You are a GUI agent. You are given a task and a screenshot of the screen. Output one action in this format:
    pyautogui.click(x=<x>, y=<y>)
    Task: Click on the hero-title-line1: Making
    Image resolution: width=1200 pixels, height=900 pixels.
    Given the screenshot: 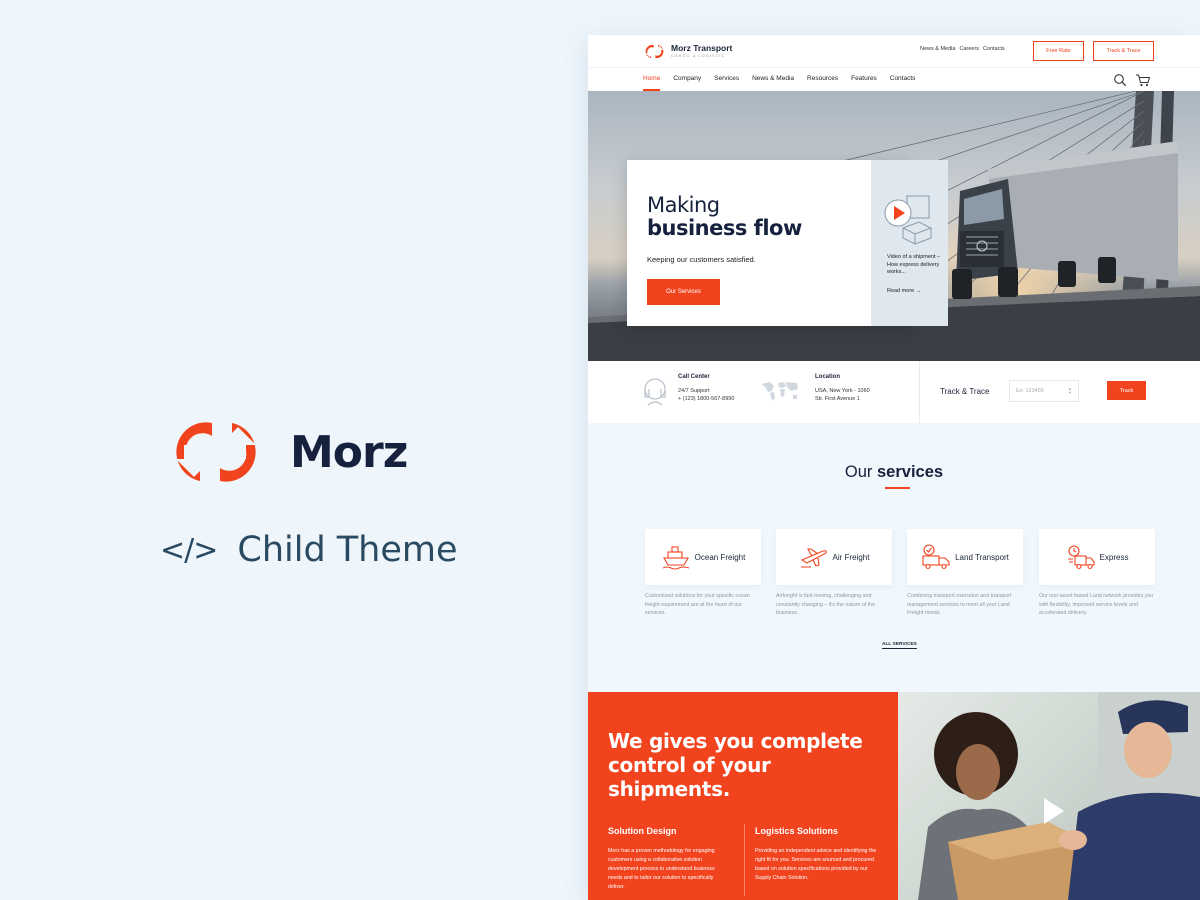 What is the action you would take?
    pyautogui.click(x=683, y=205)
    